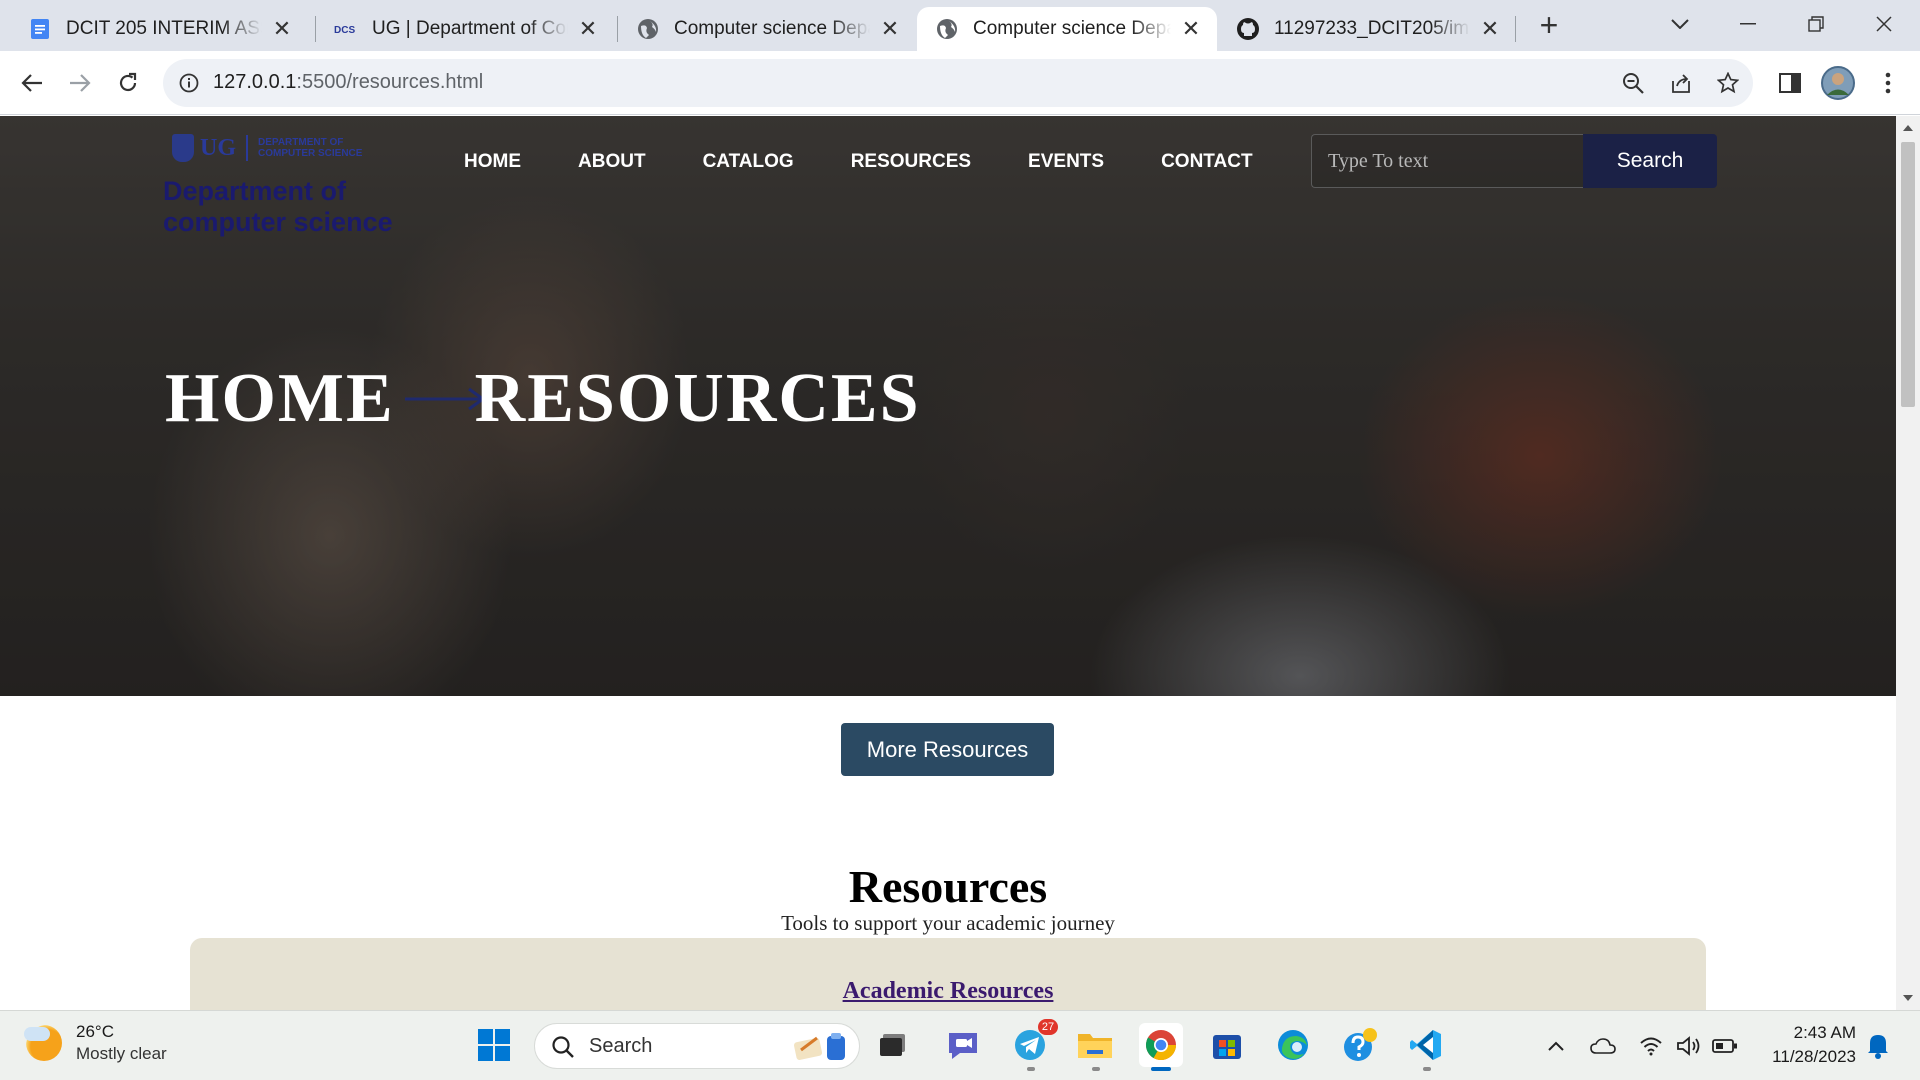 This screenshot has width=1920, height=1080. Describe the element at coordinates (1426, 1045) in the screenshot. I see `vscode-icon` at that location.